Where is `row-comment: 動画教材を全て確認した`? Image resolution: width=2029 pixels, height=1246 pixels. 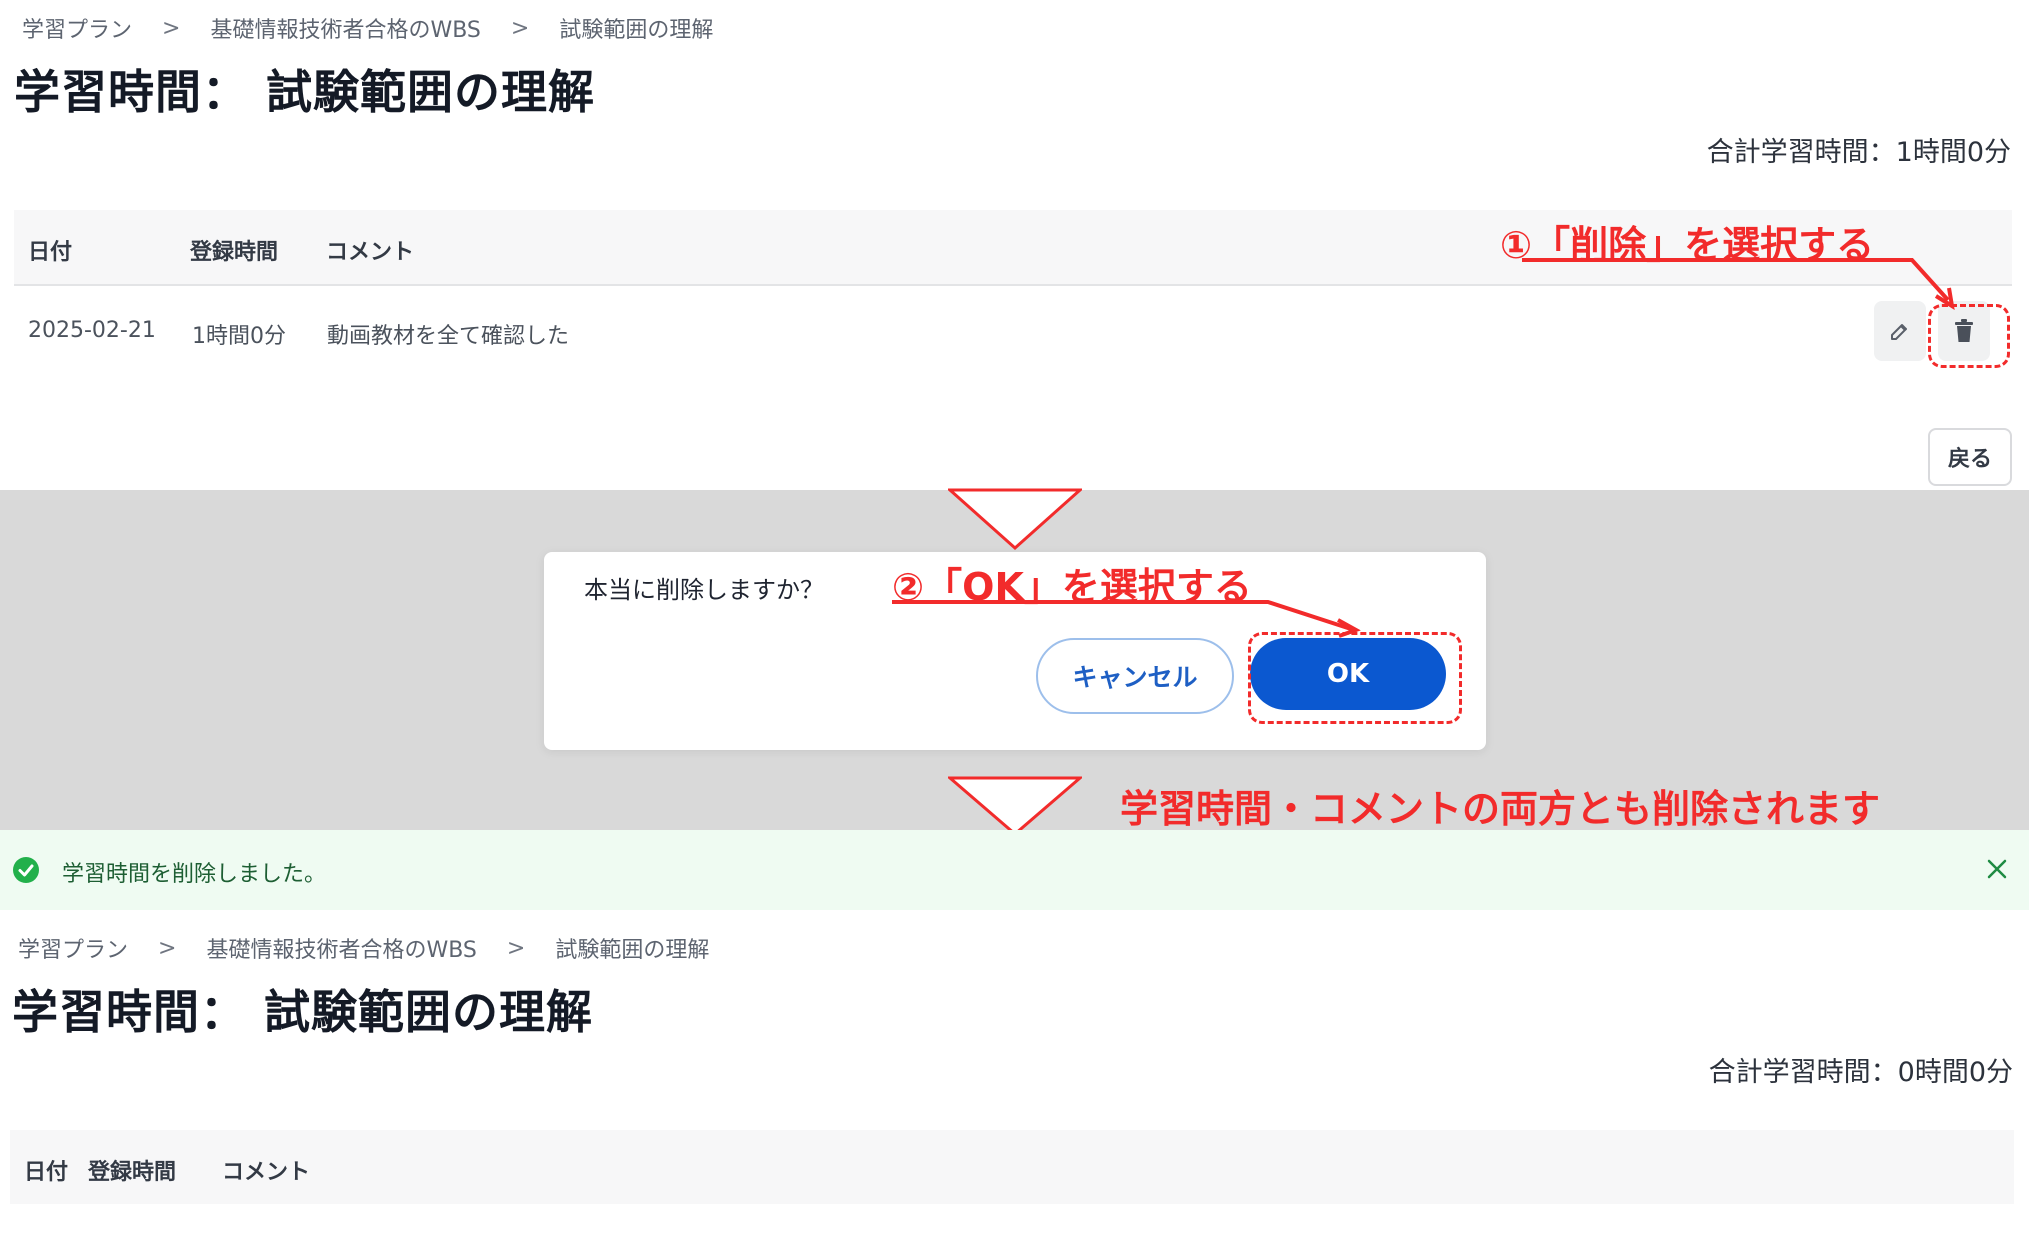
row-comment: 動画教材を全て確認した is located at coordinates (448, 336).